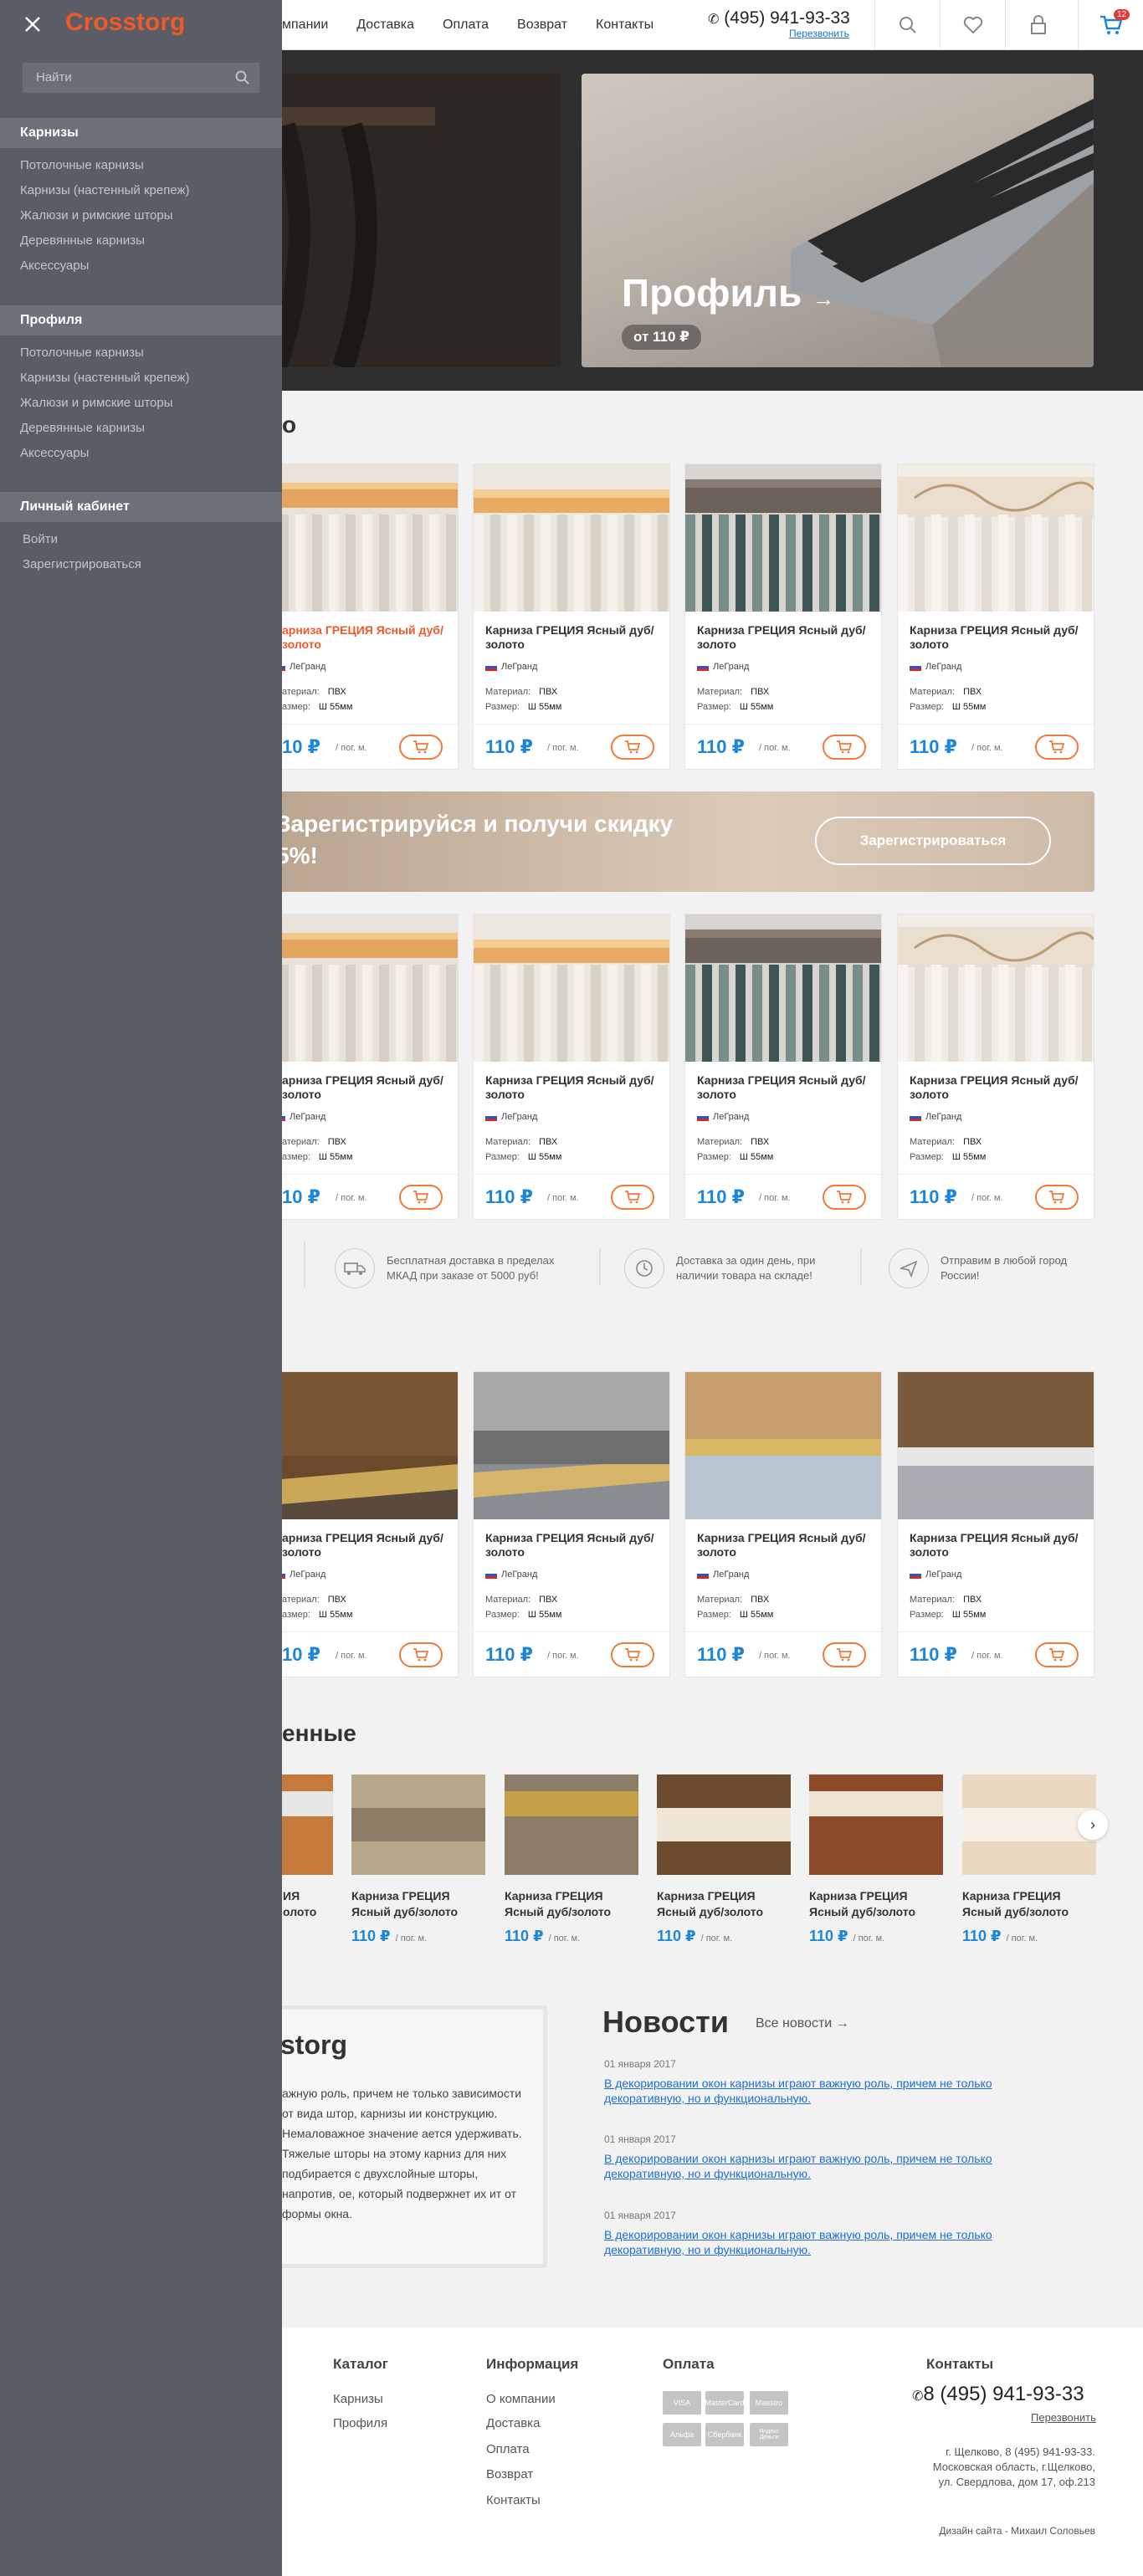  What do you see at coordinates (1063, 2417) in the screenshot?
I see `footer-callback-link: Перезвонить` at bounding box center [1063, 2417].